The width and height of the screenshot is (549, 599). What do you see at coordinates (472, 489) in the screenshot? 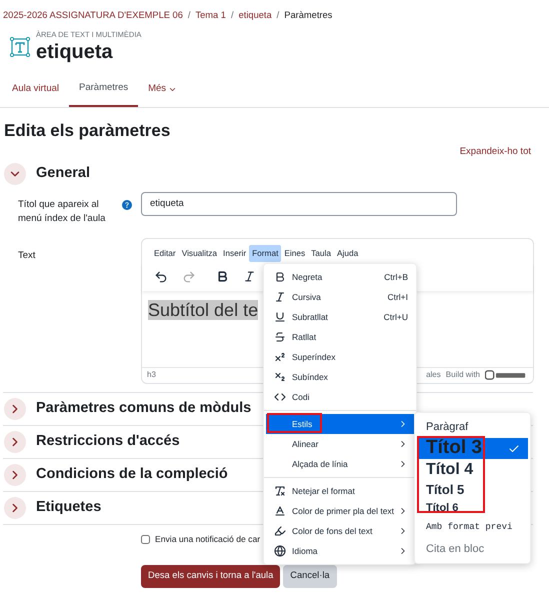
I see `style-option: Títol 5` at bounding box center [472, 489].